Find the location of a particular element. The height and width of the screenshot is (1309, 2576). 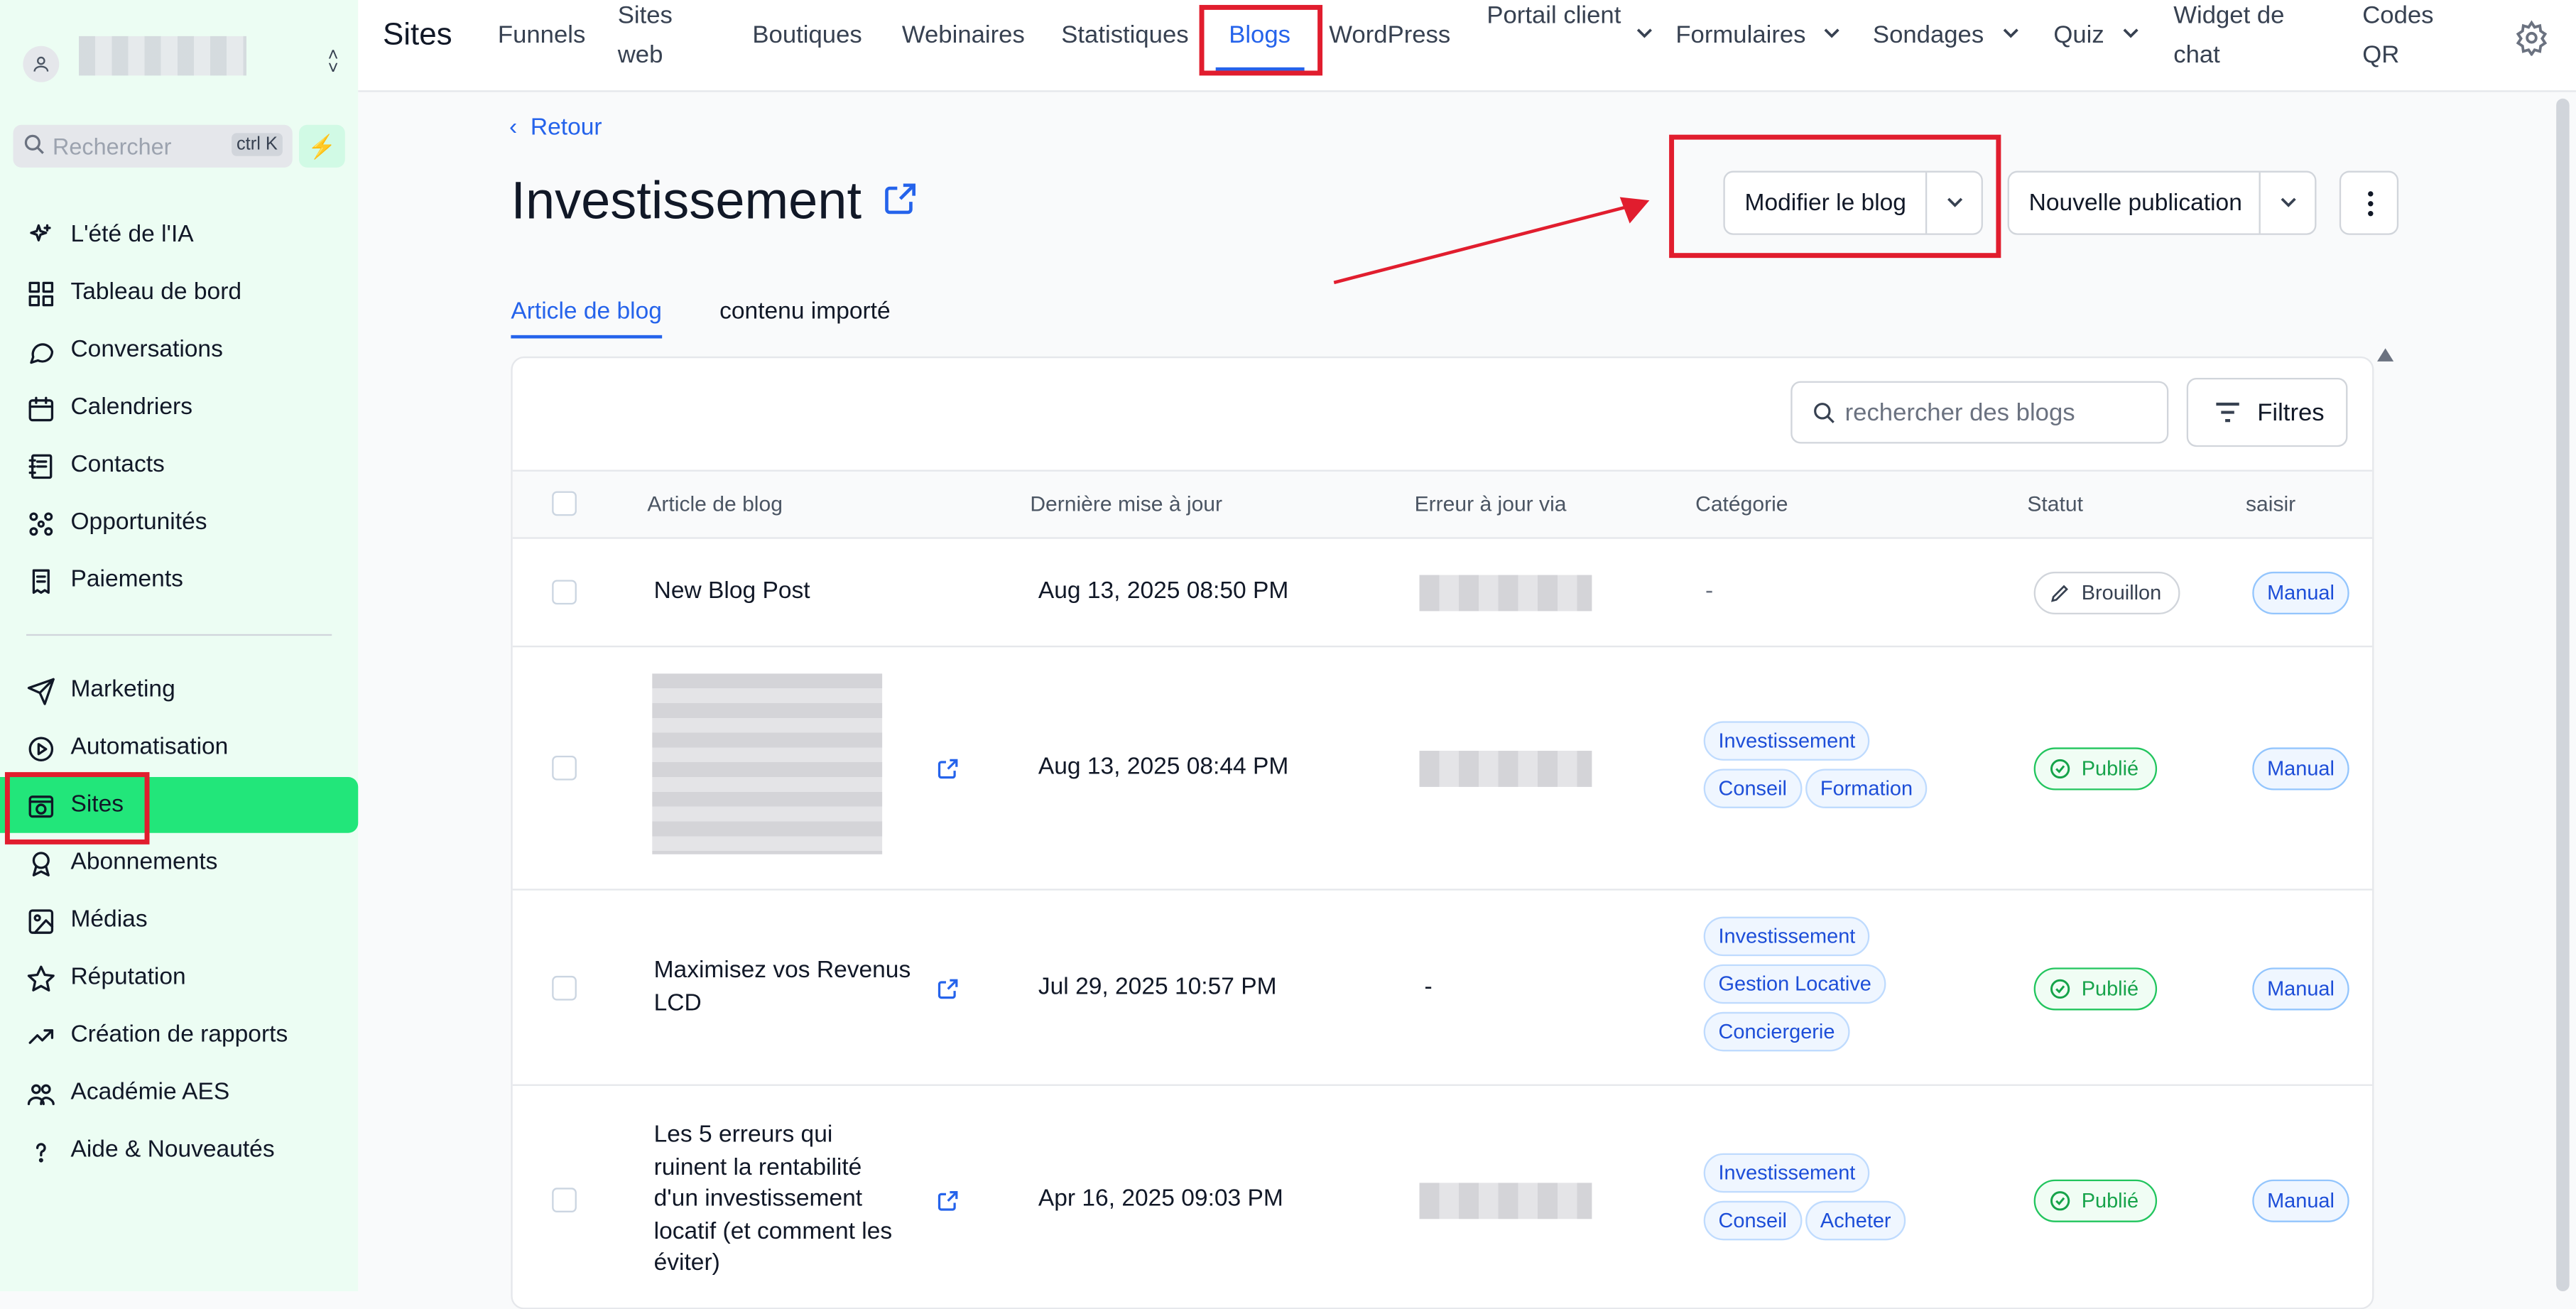

tab-sites-web: Sites web is located at coordinates (659, 38).